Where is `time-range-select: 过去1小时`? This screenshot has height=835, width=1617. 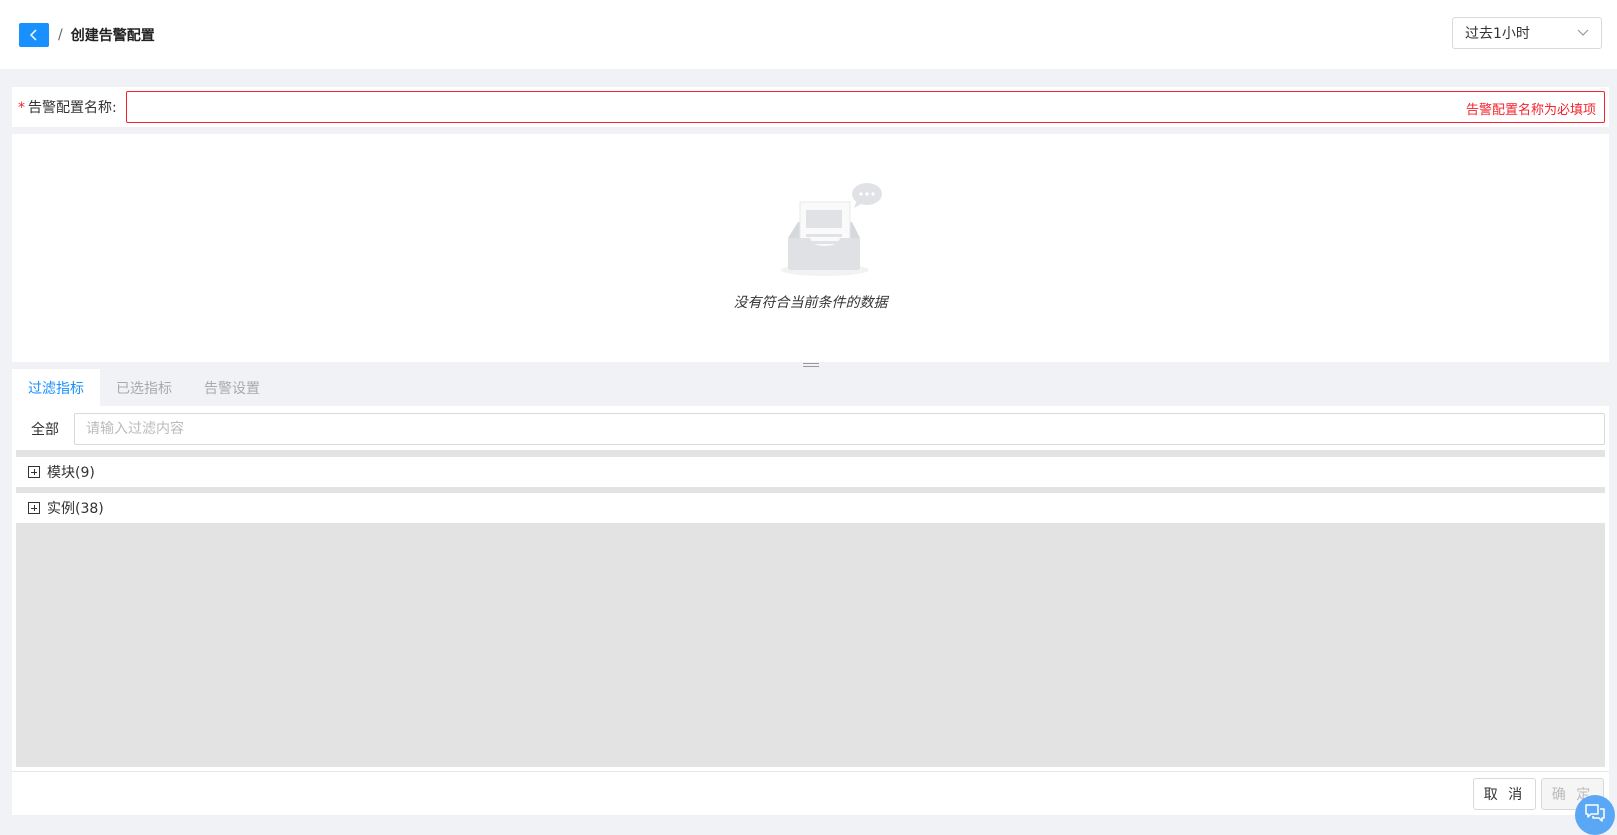 time-range-select: 过去1小时 is located at coordinates (1527, 33).